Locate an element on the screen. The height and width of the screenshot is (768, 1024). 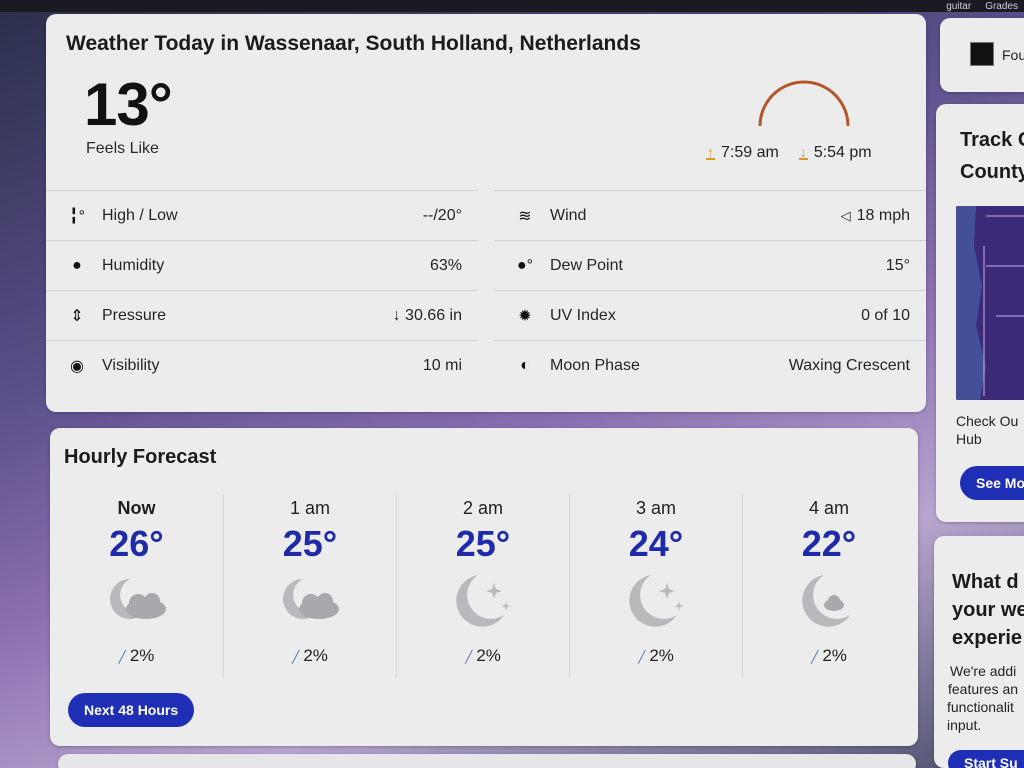
wind-speed-value: 18 mph is located at coordinates (883, 215).